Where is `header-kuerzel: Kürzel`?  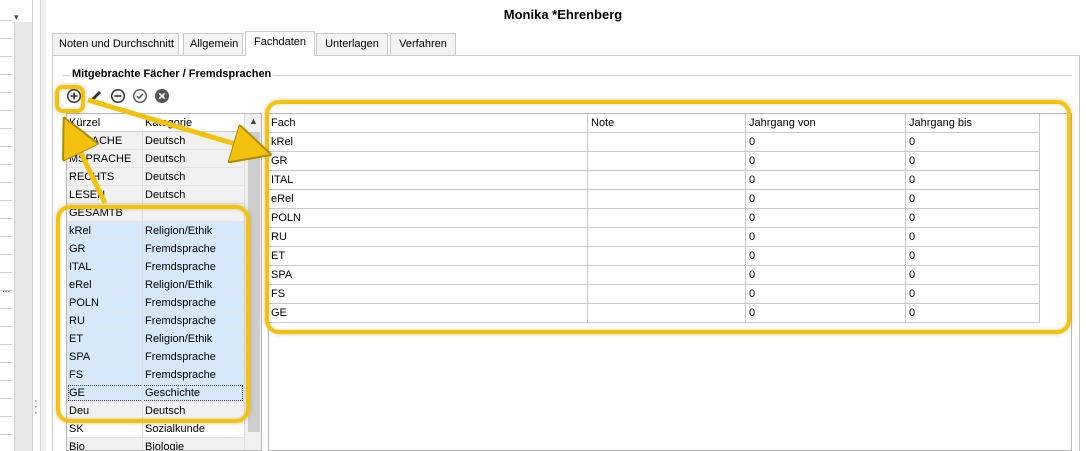
header-kuerzel: Kürzel is located at coordinates (84, 123).